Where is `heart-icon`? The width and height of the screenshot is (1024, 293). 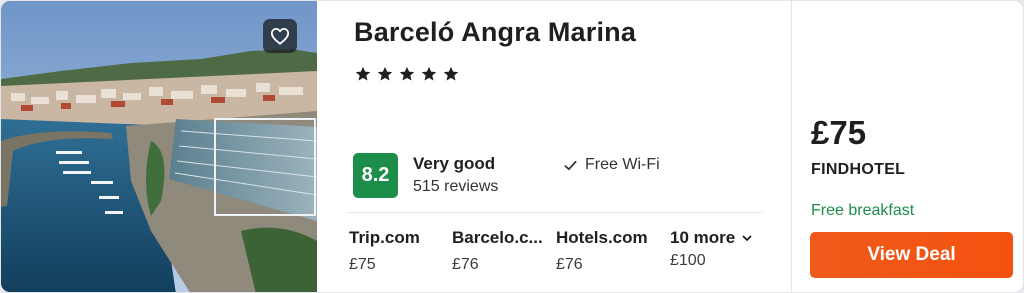
heart-icon is located at coordinates (280, 36).